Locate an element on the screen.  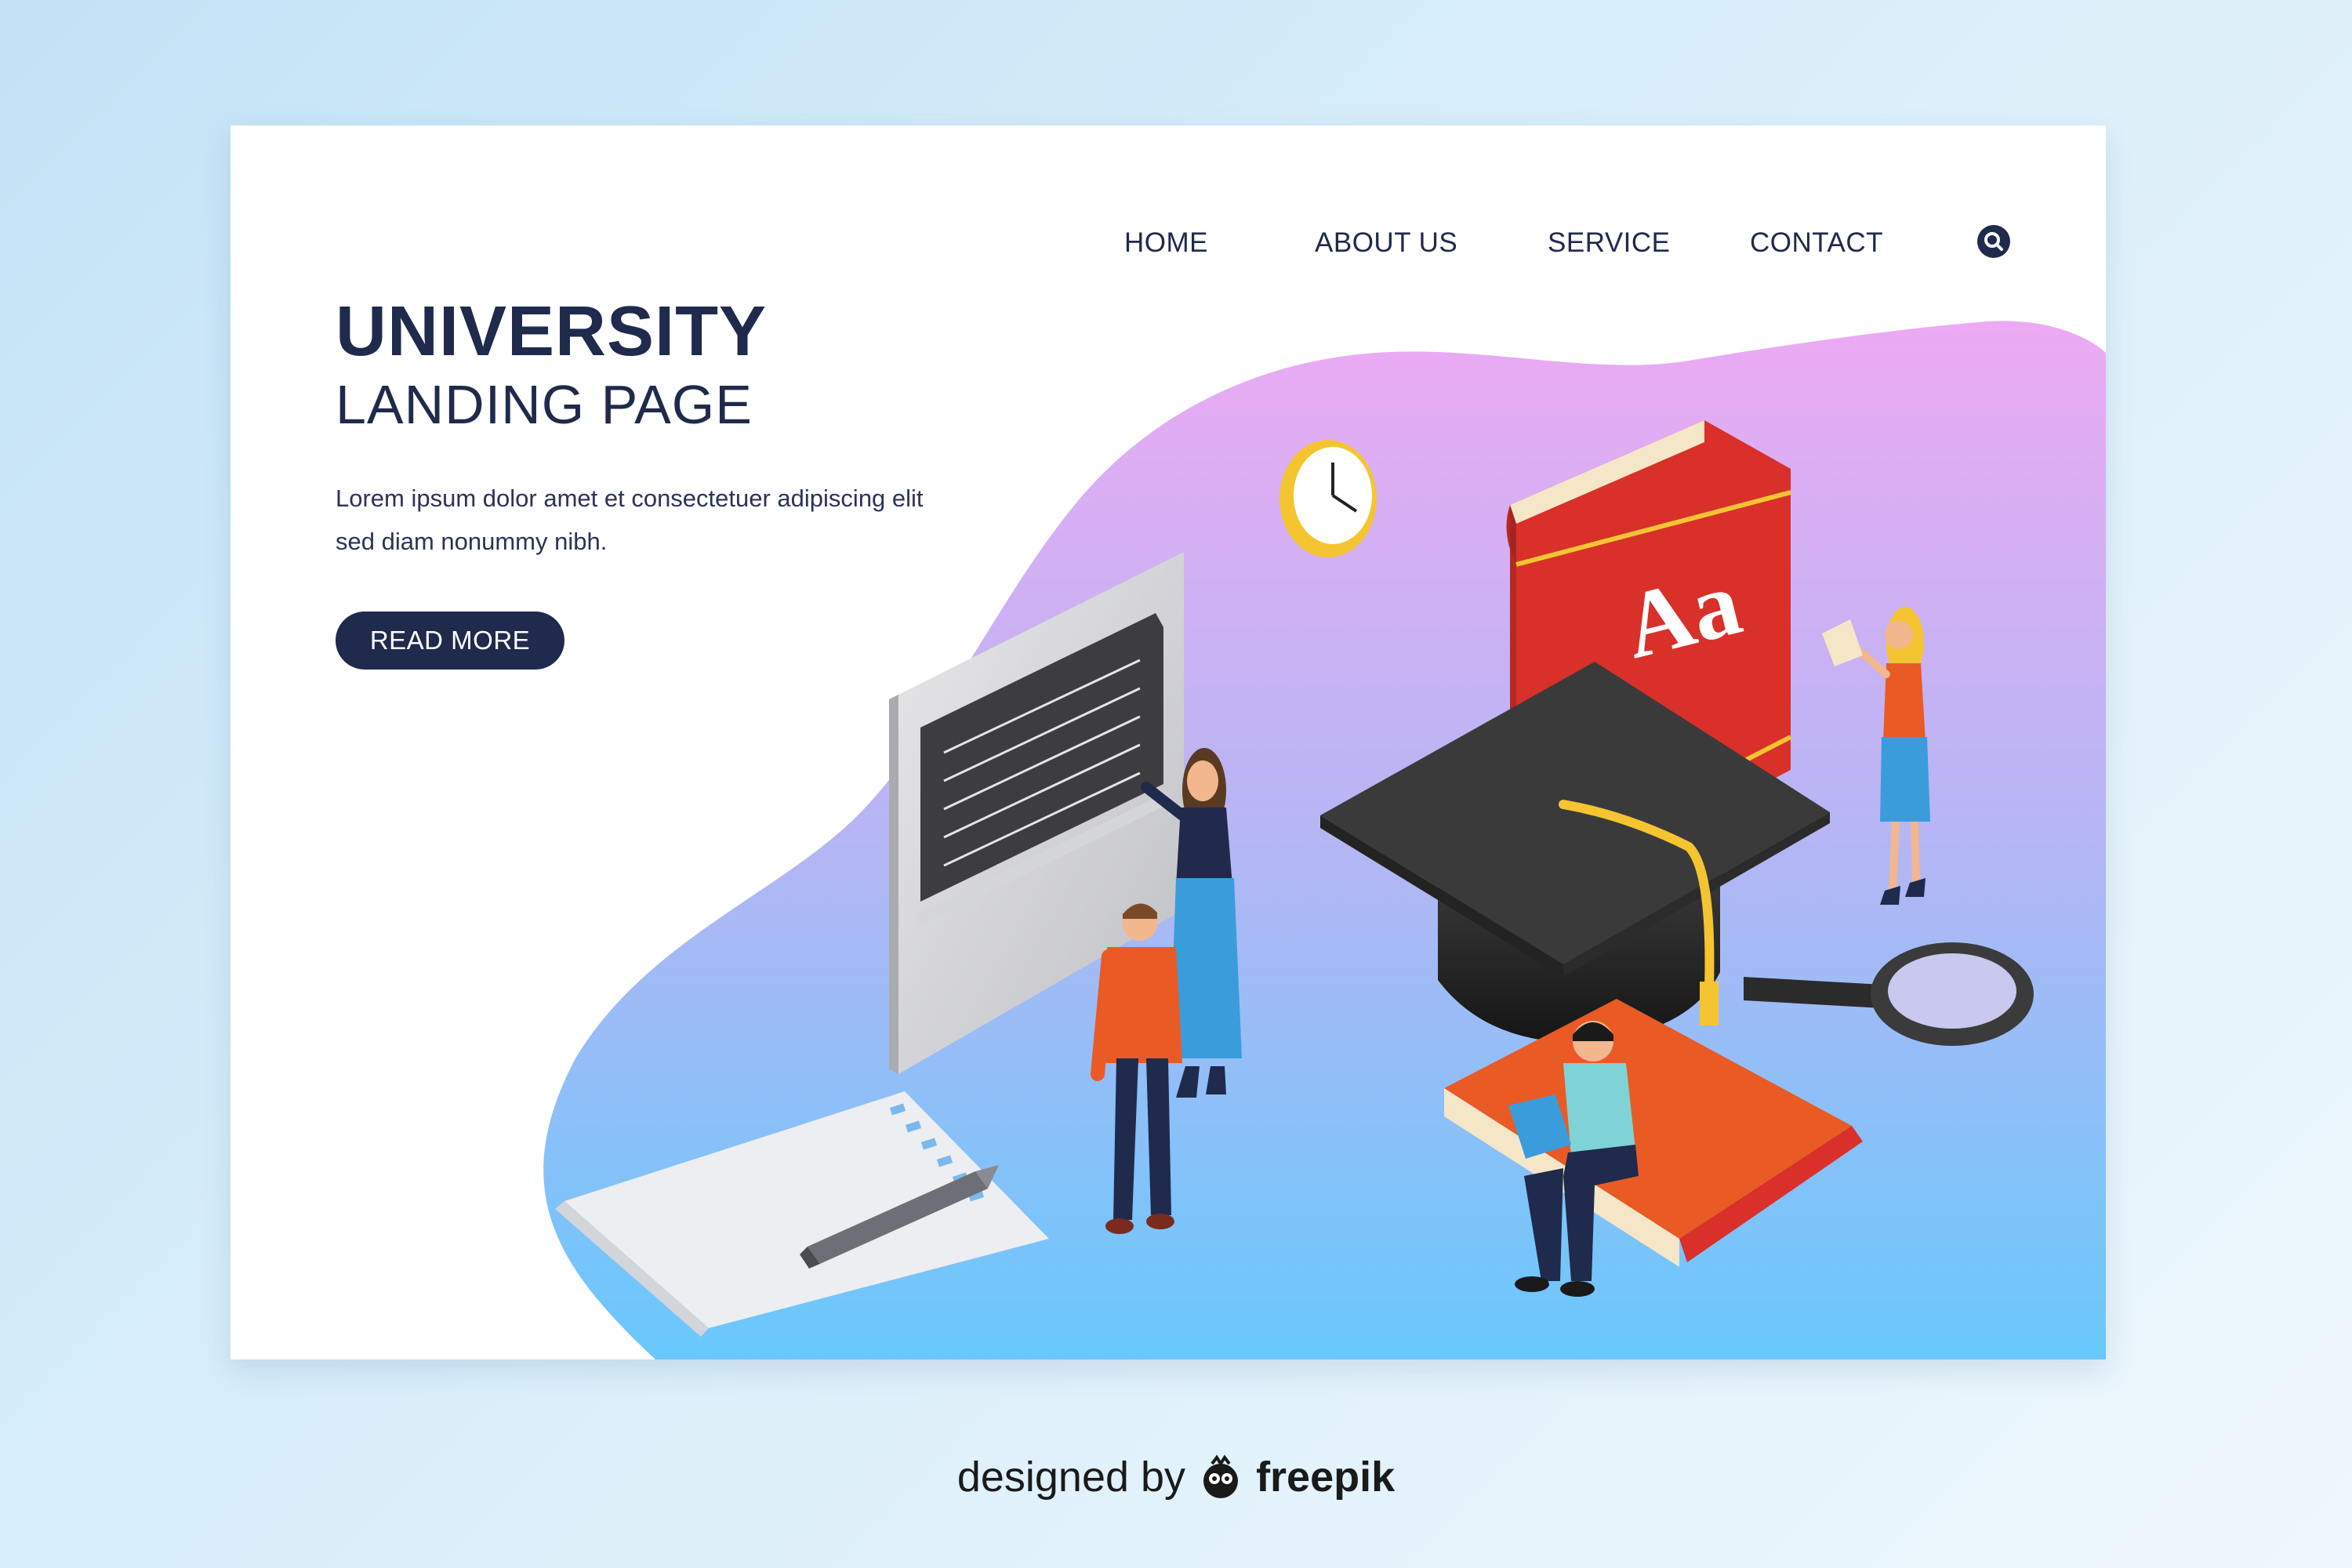
nav-about-us: ABOUT US is located at coordinates (1386, 243).